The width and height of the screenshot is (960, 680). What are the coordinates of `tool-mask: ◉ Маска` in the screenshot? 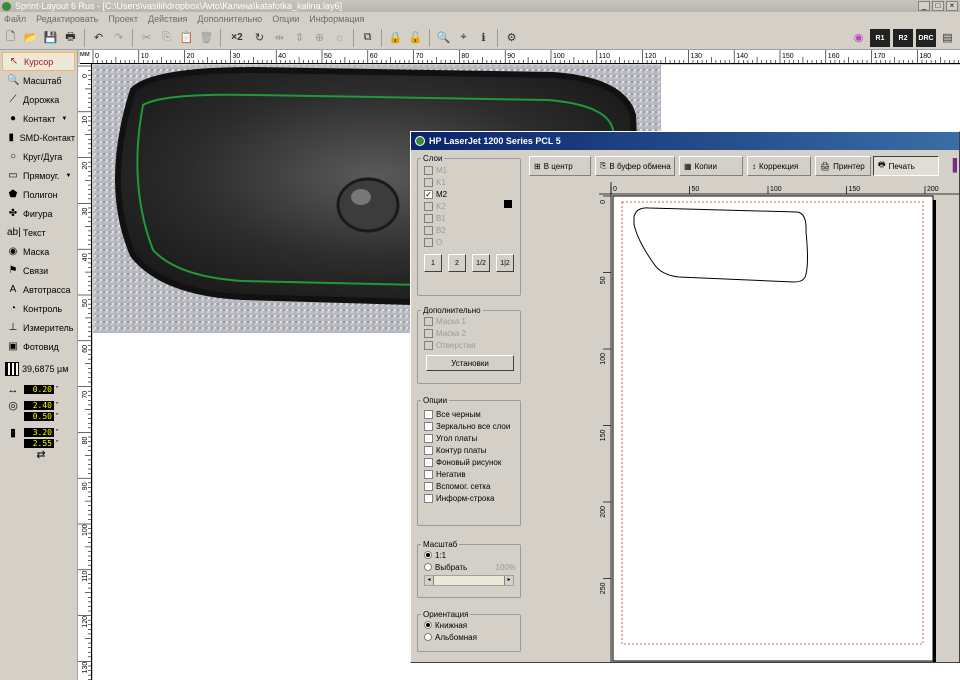 It's located at (38, 251).